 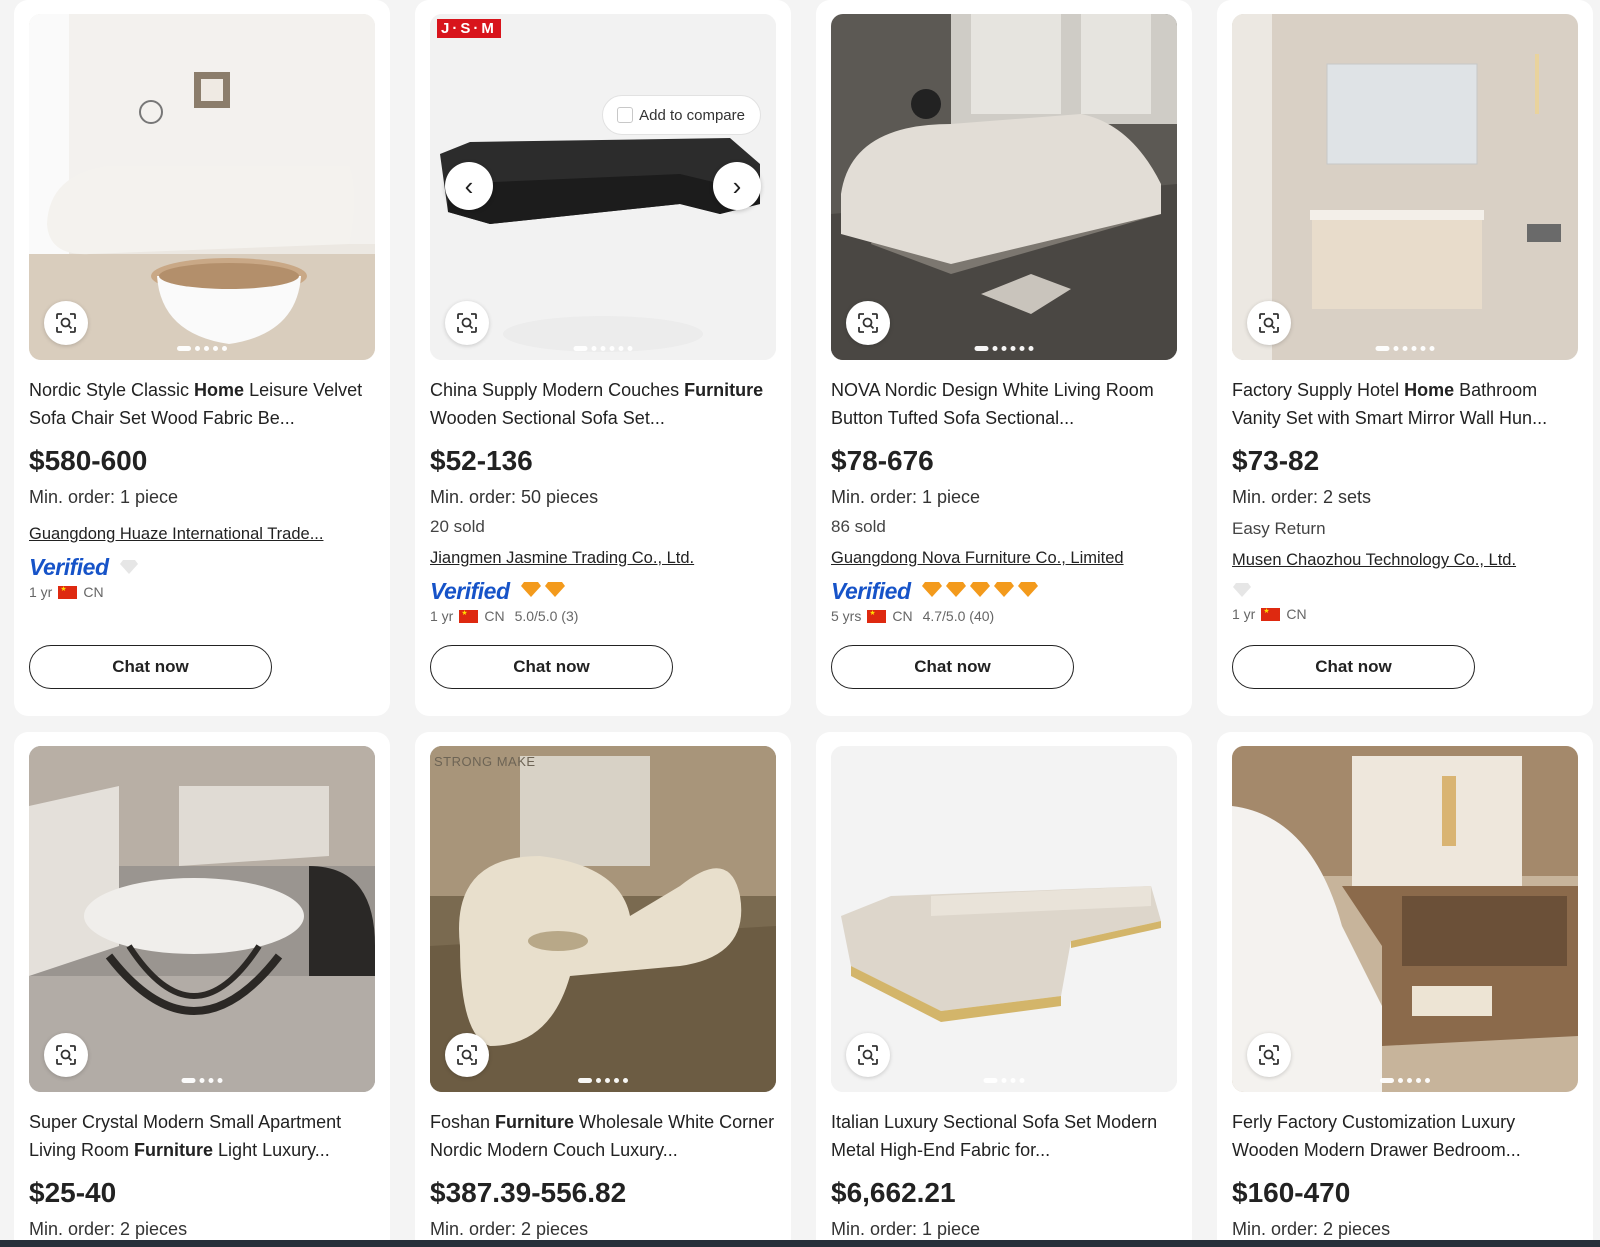 I want to click on add-to-compare: Add to compare, so click(x=681, y=115).